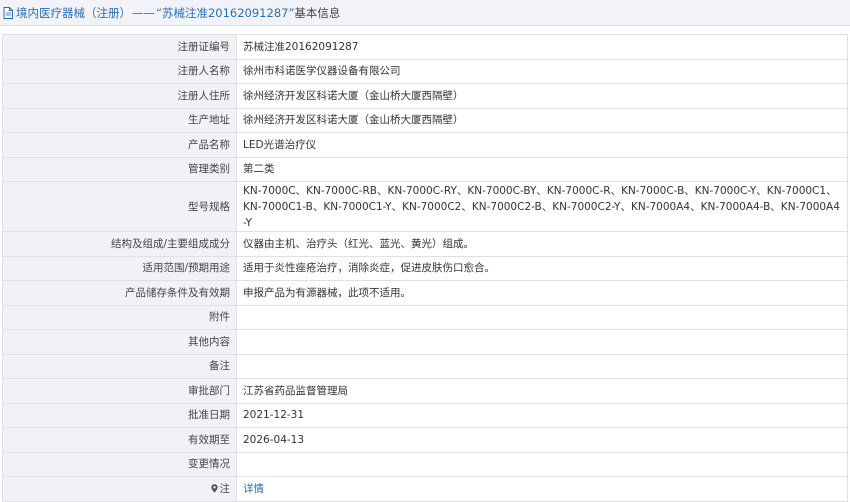 The height and width of the screenshot is (502, 850). Describe the element at coordinates (317, 12) in the screenshot. I see `page-title-suffix: 基本信息` at that location.